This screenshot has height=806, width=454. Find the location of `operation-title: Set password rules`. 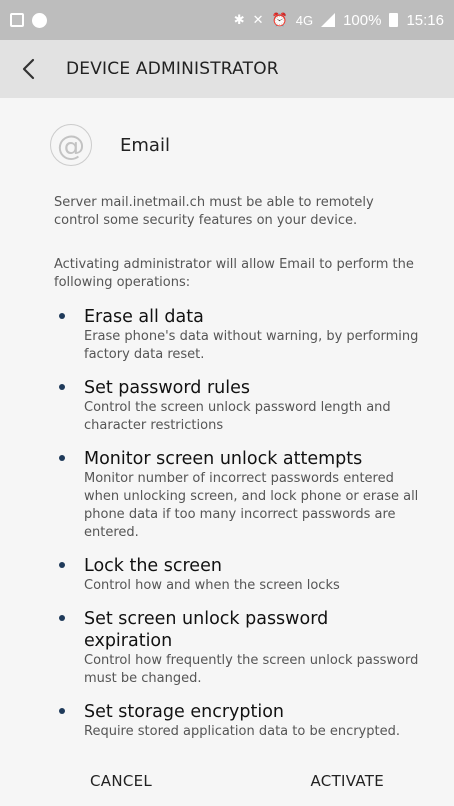

operation-title: Set password rules is located at coordinates (167, 388).